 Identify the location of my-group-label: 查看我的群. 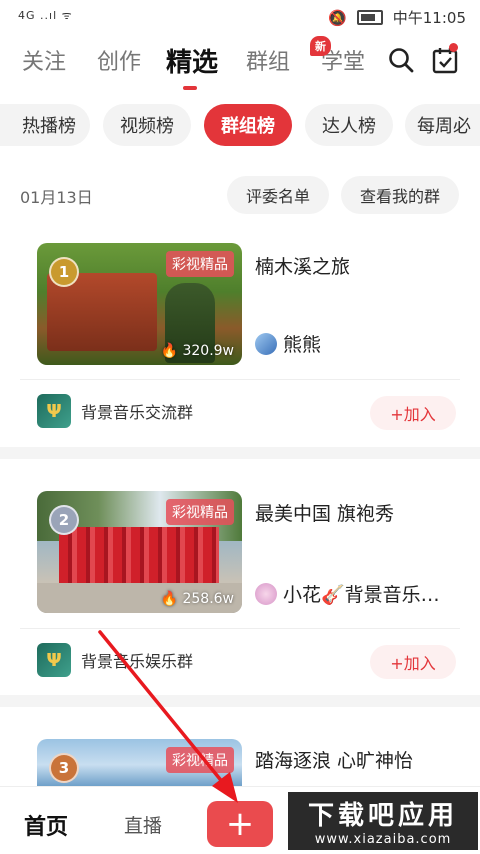
(399, 196).